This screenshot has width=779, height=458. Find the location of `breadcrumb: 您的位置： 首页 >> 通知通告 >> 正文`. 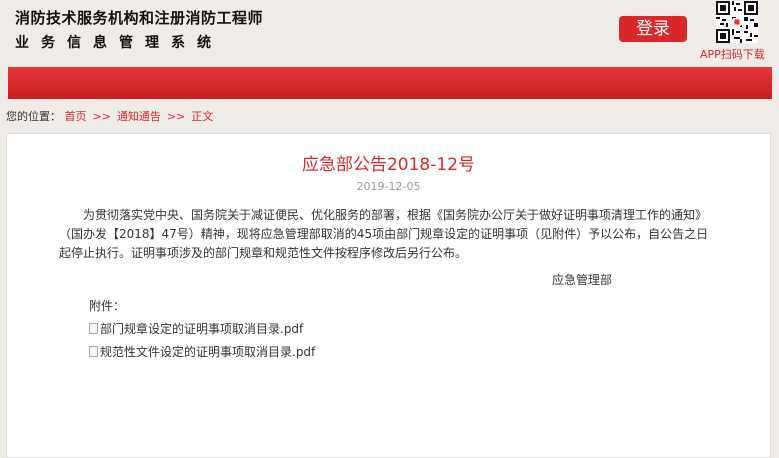

breadcrumb: 您的位置： 首页 >> 通知通告 >> 正文 is located at coordinates (109, 116).